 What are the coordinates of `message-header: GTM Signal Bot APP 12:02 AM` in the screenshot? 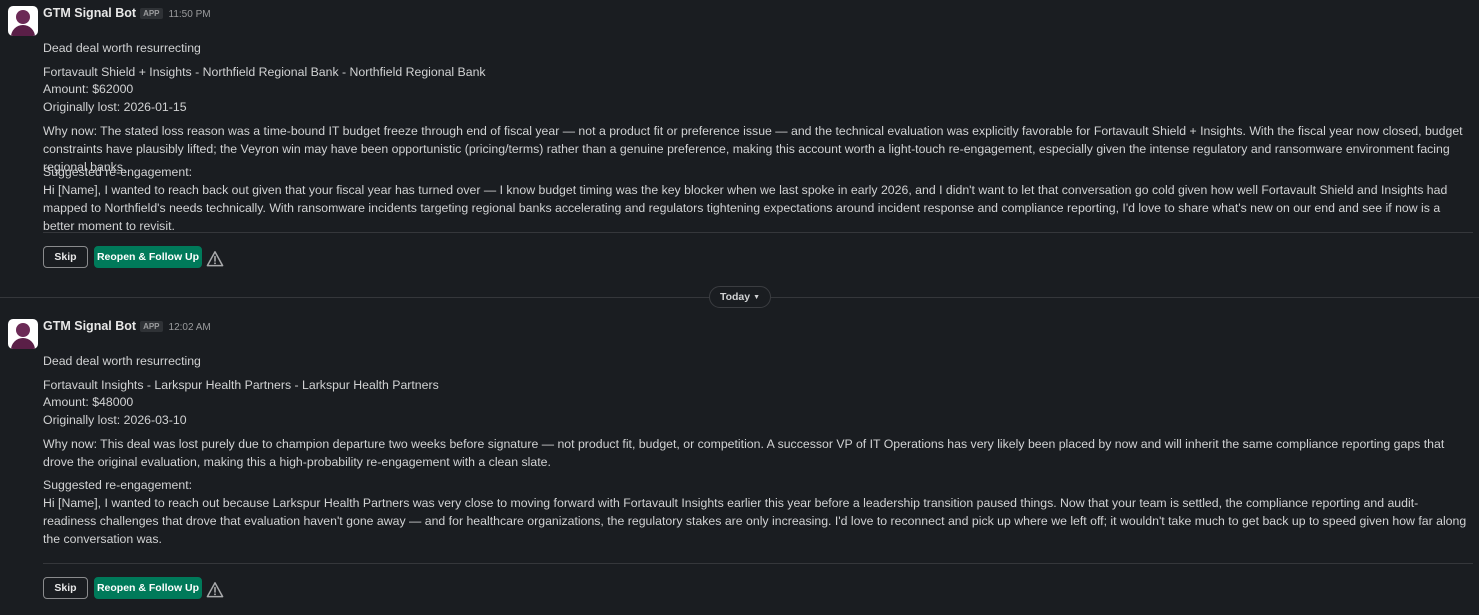 It's located at (127, 326).